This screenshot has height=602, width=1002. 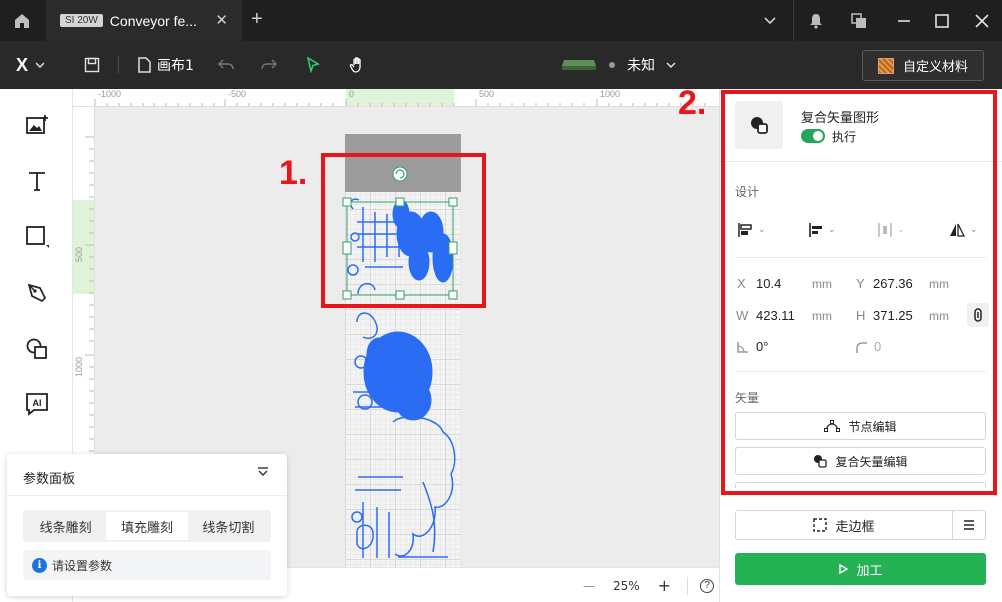 I want to click on new-tab-button: +, so click(x=257, y=19).